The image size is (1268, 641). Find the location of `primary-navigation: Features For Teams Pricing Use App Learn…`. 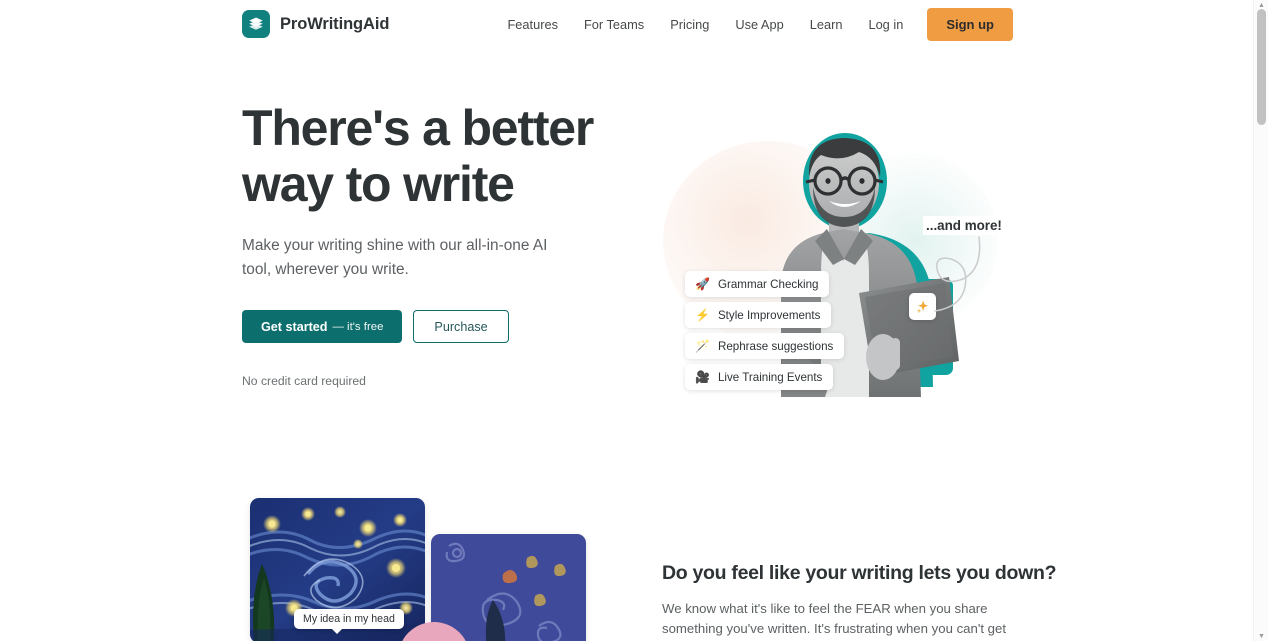

primary-navigation: Features For Teams Pricing Use App Learn… is located at coordinates (753, 24).